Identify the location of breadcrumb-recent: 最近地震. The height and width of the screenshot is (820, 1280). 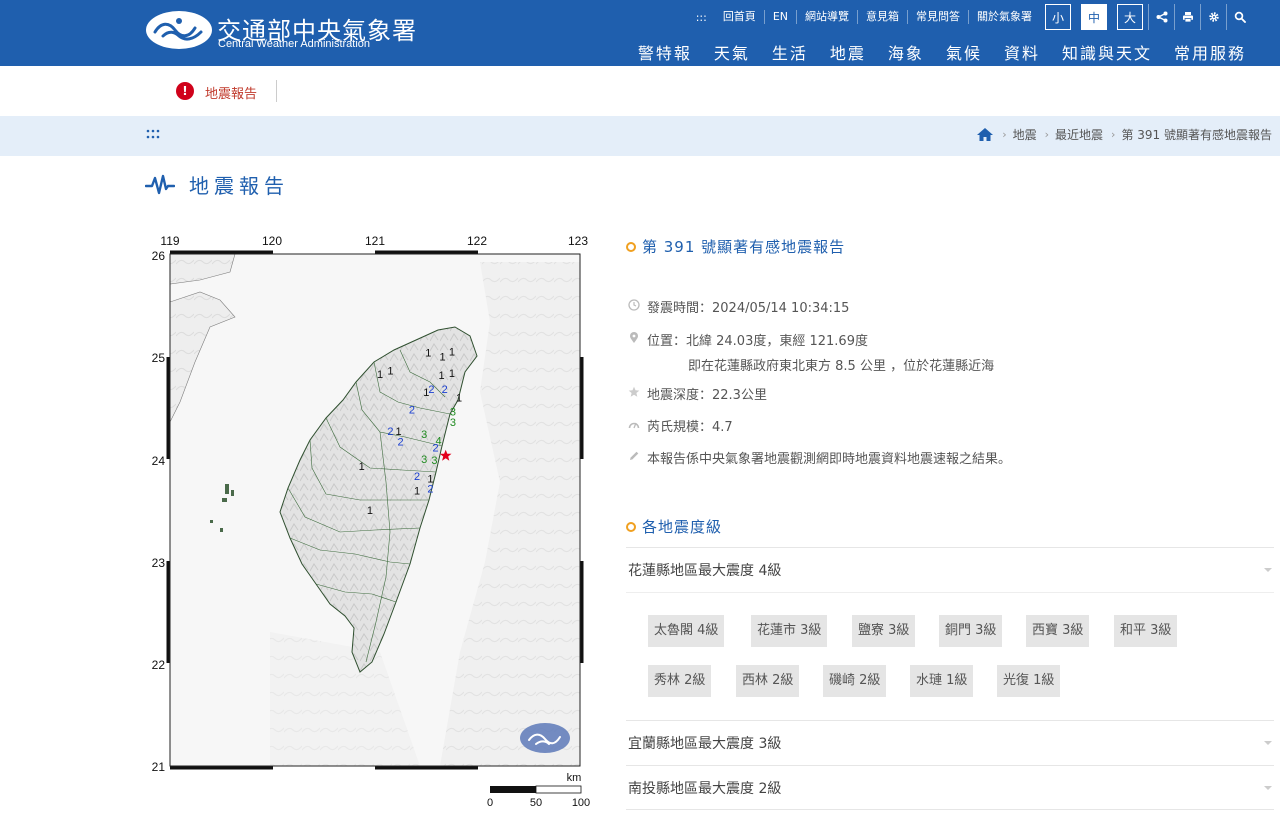
(1079, 134).